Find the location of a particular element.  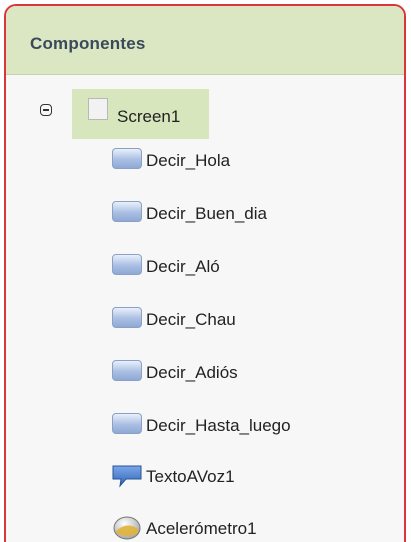

tree-item-label: Decir_Hola is located at coordinates (188, 160).